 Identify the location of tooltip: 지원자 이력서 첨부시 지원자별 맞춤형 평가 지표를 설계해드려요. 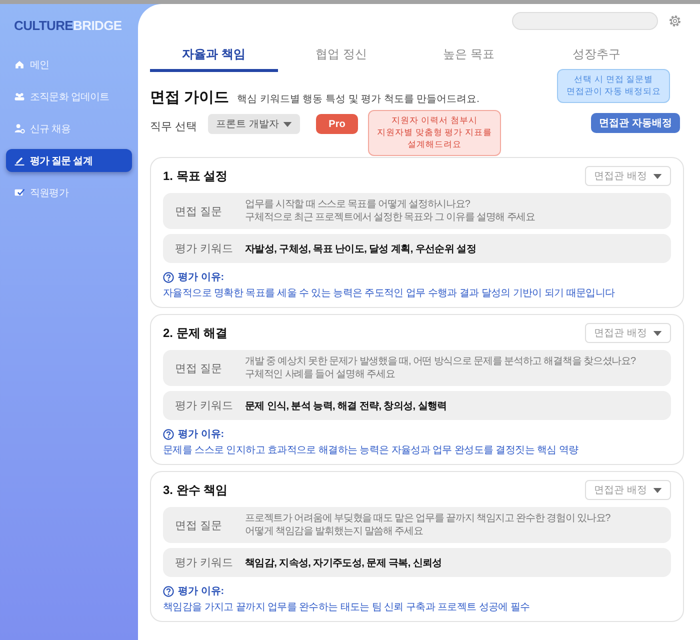
(435, 133).